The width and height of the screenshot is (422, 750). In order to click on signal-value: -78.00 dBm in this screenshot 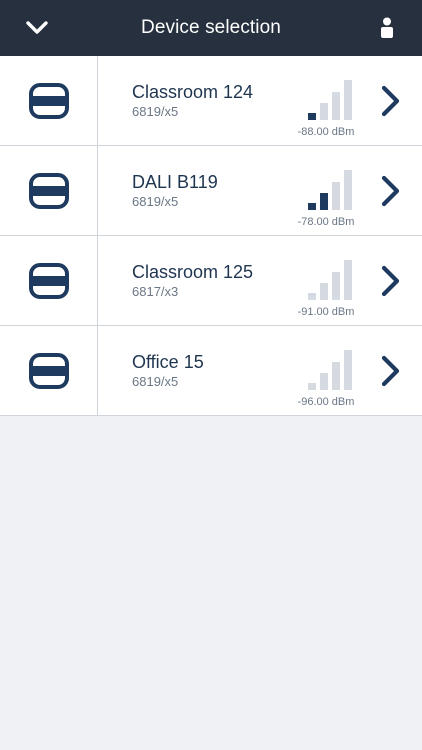, I will do `click(326, 222)`.